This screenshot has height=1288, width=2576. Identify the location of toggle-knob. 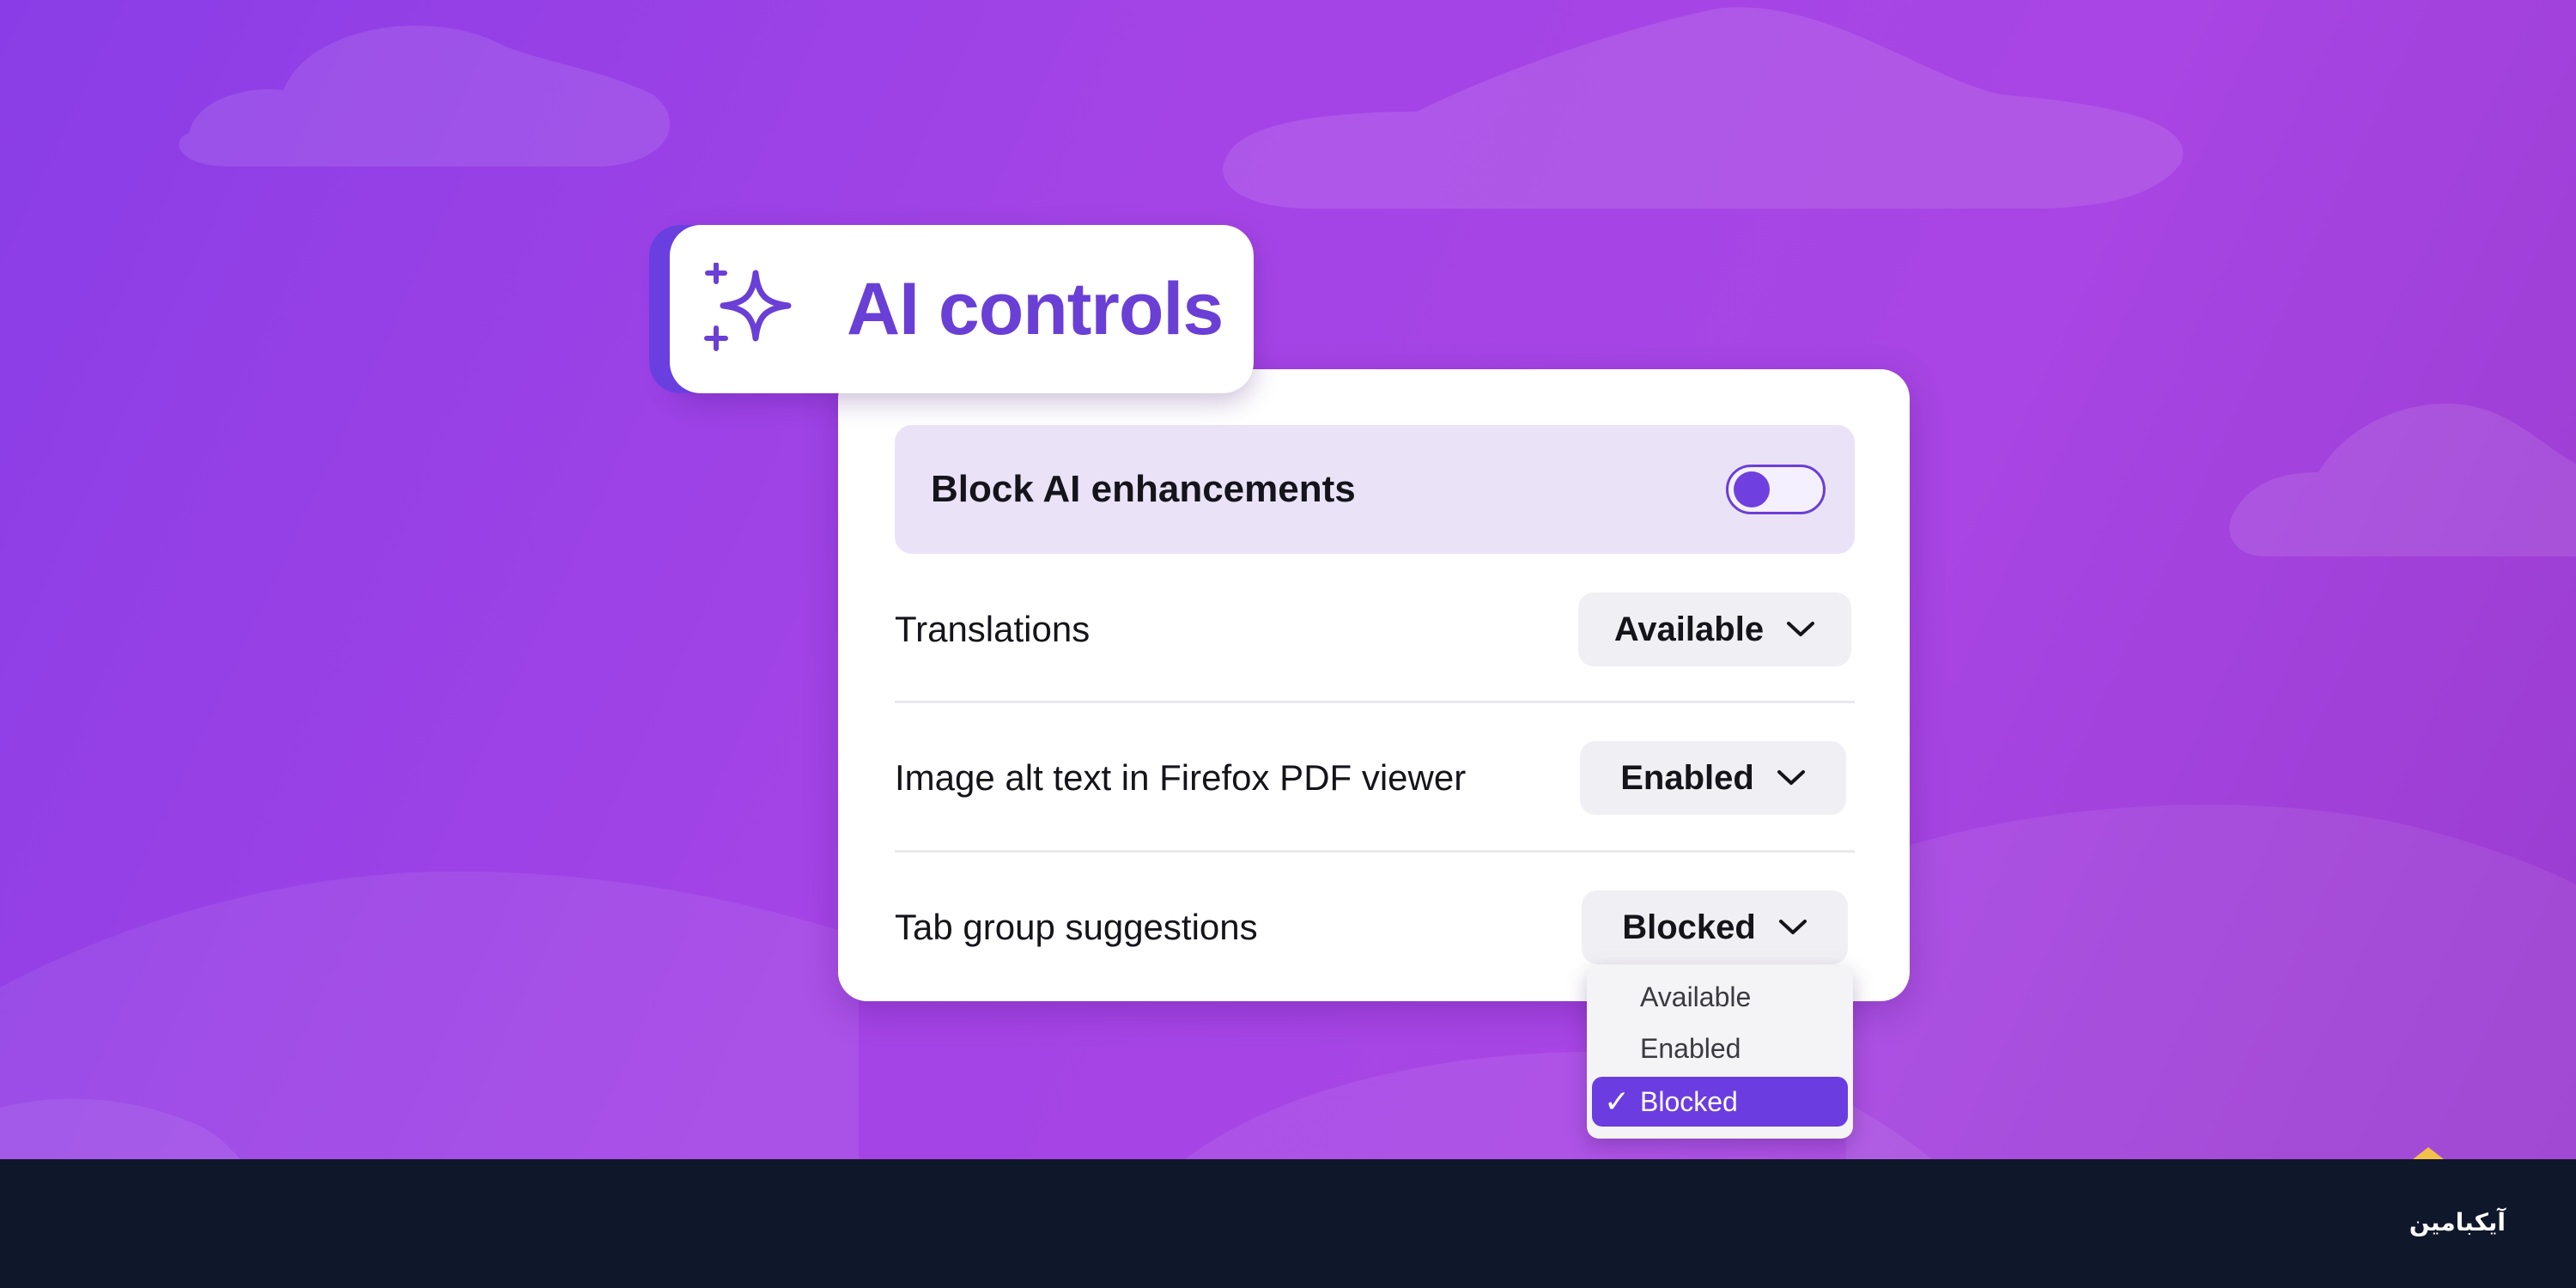
(1752, 489).